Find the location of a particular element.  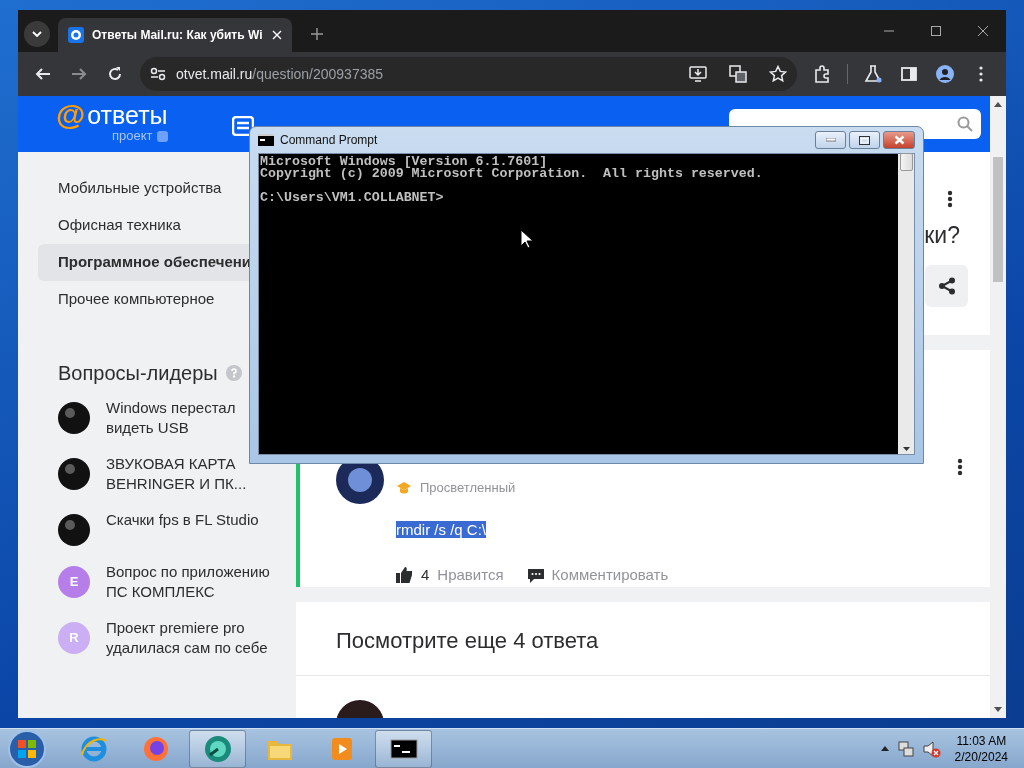

scroll-up-icon is located at coordinates (998, 104).